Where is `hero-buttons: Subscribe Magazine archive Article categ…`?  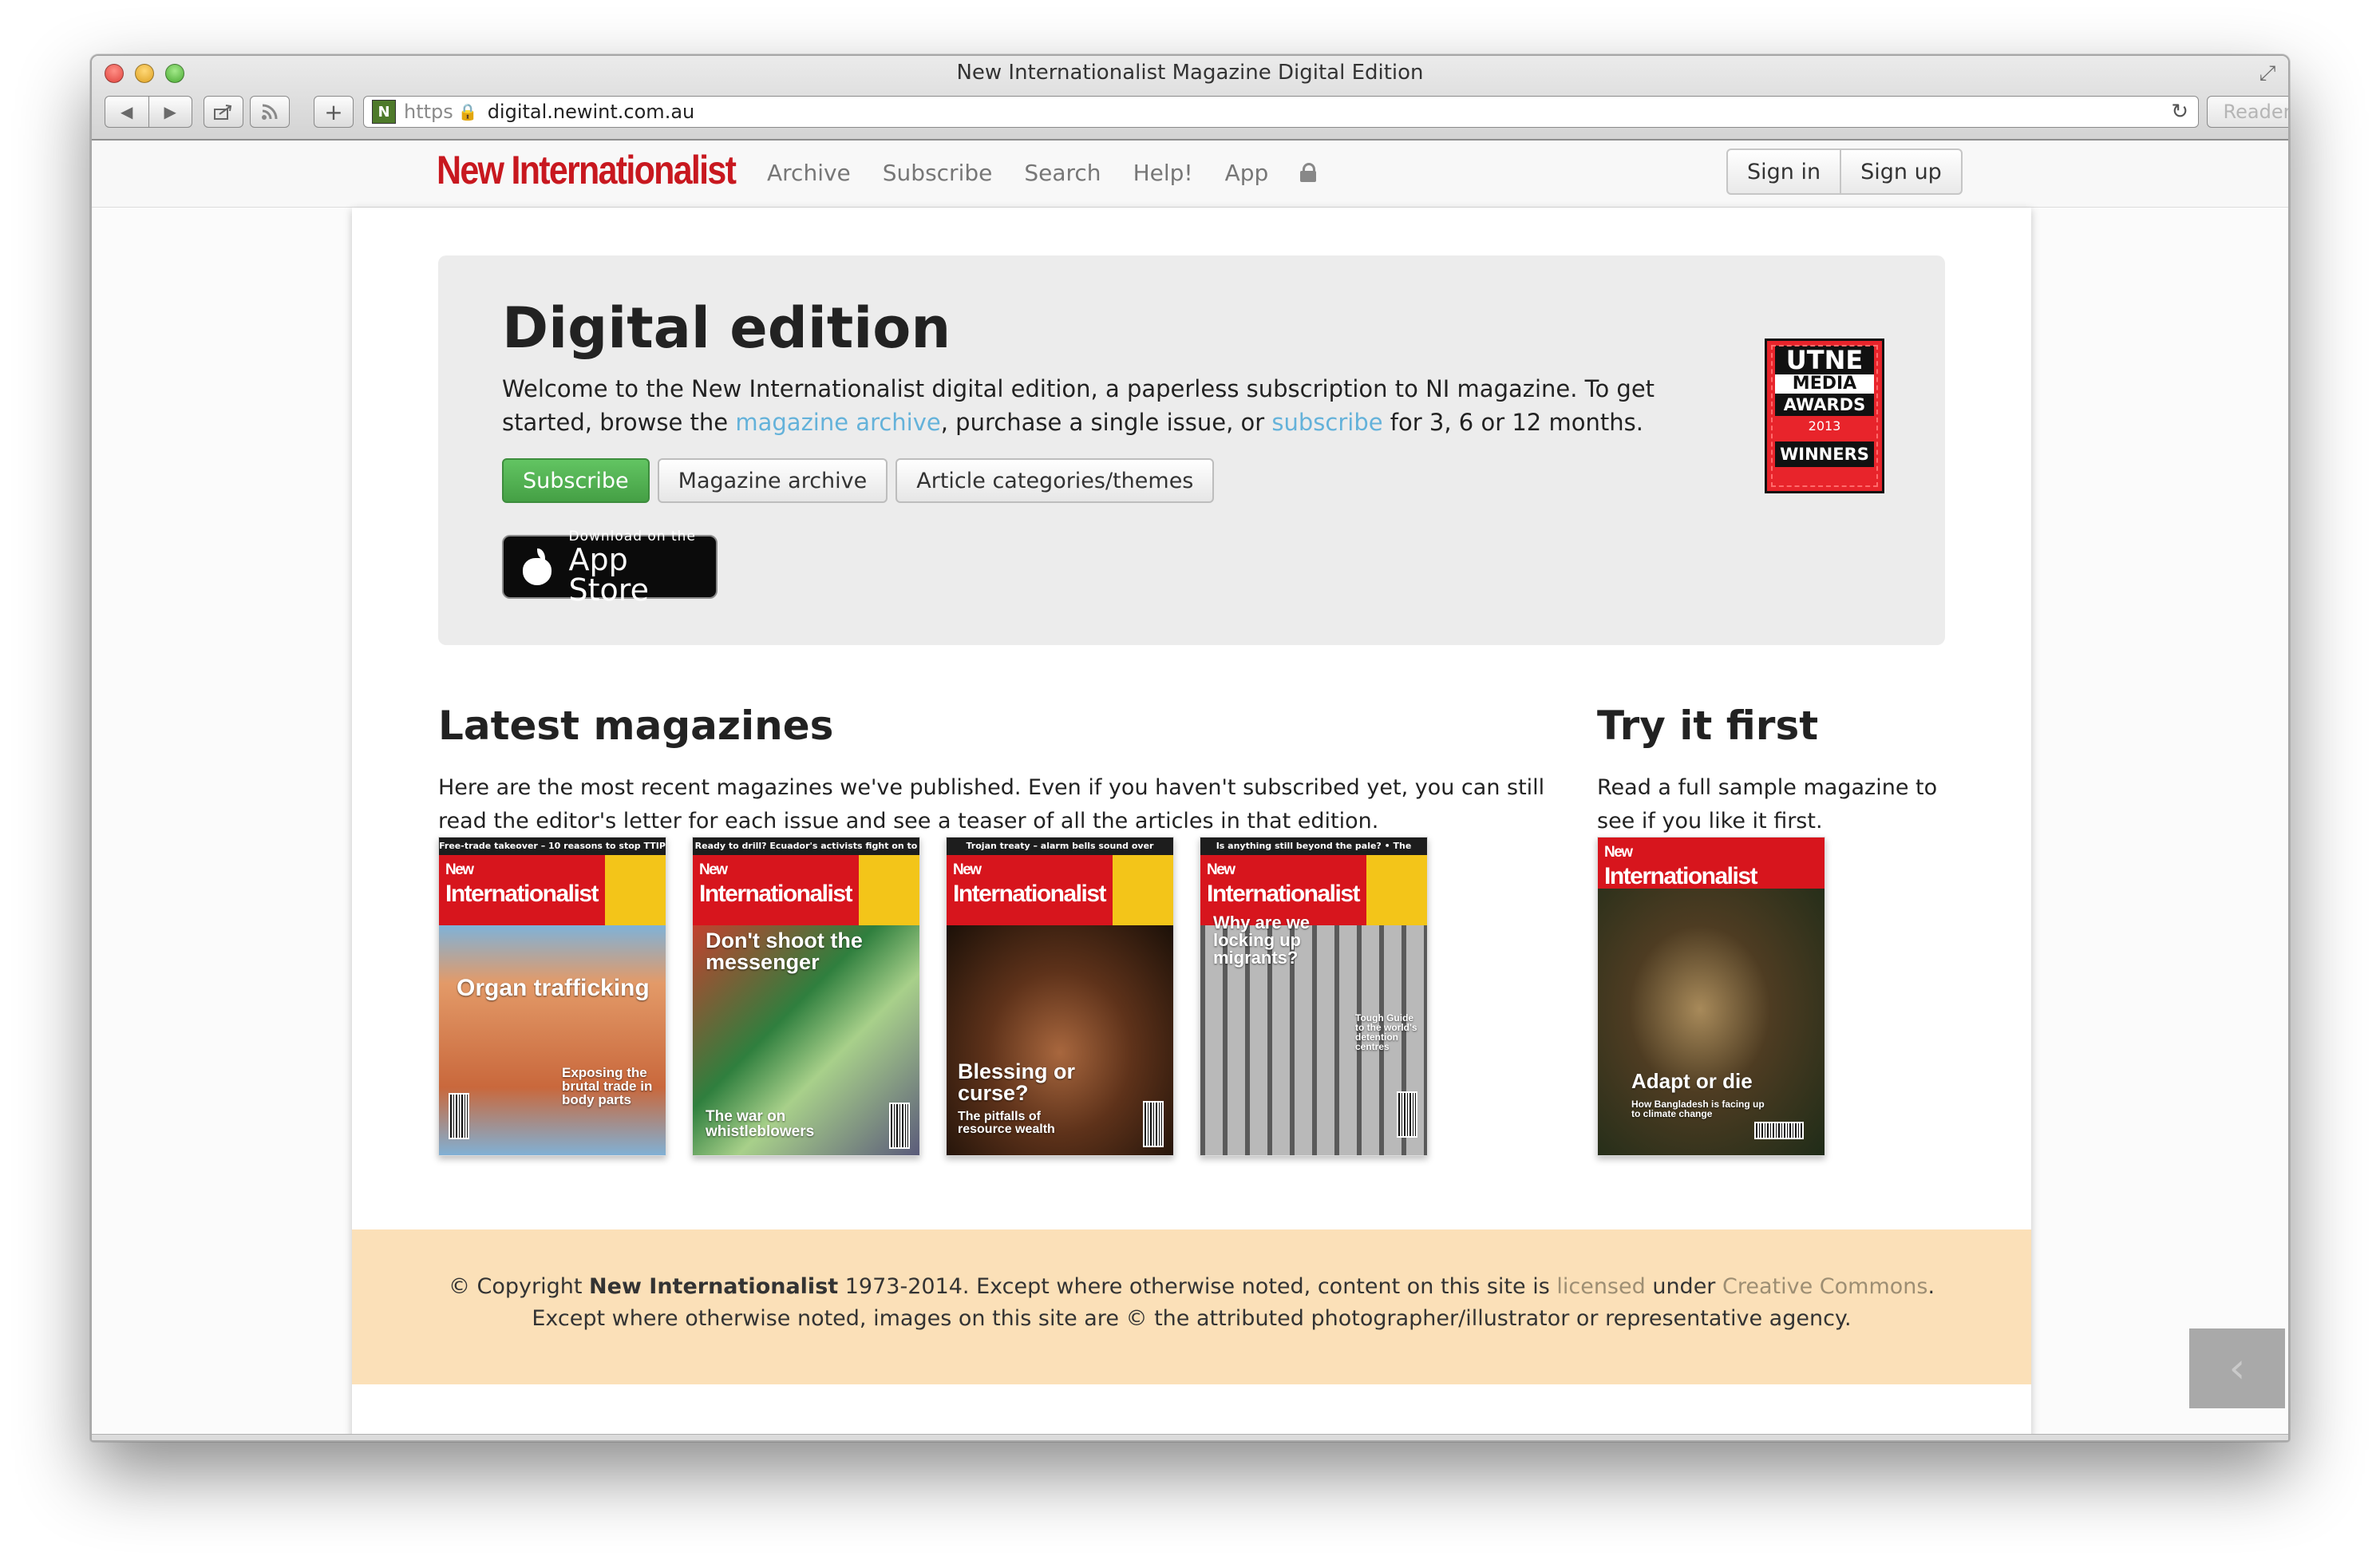
hero-buttons: Subscribe Magazine archive Article categ… is located at coordinates (858, 481).